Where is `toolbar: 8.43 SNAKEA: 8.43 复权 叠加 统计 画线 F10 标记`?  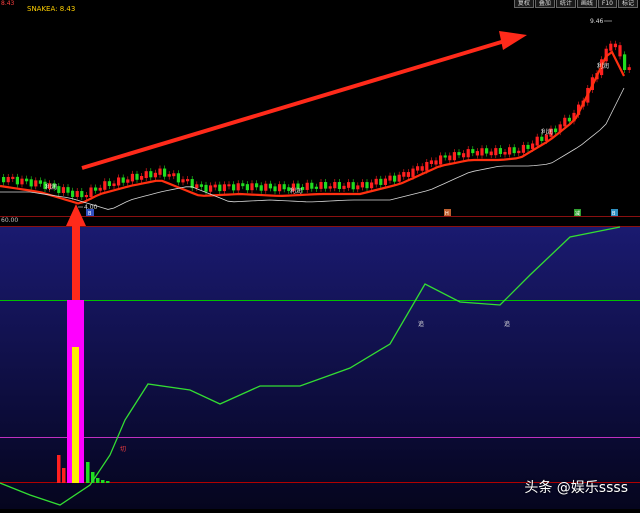
toolbar: 8.43 SNAKEA: 8.43 复权 叠加 统计 画线 F10 标记 is located at coordinates (320, 6).